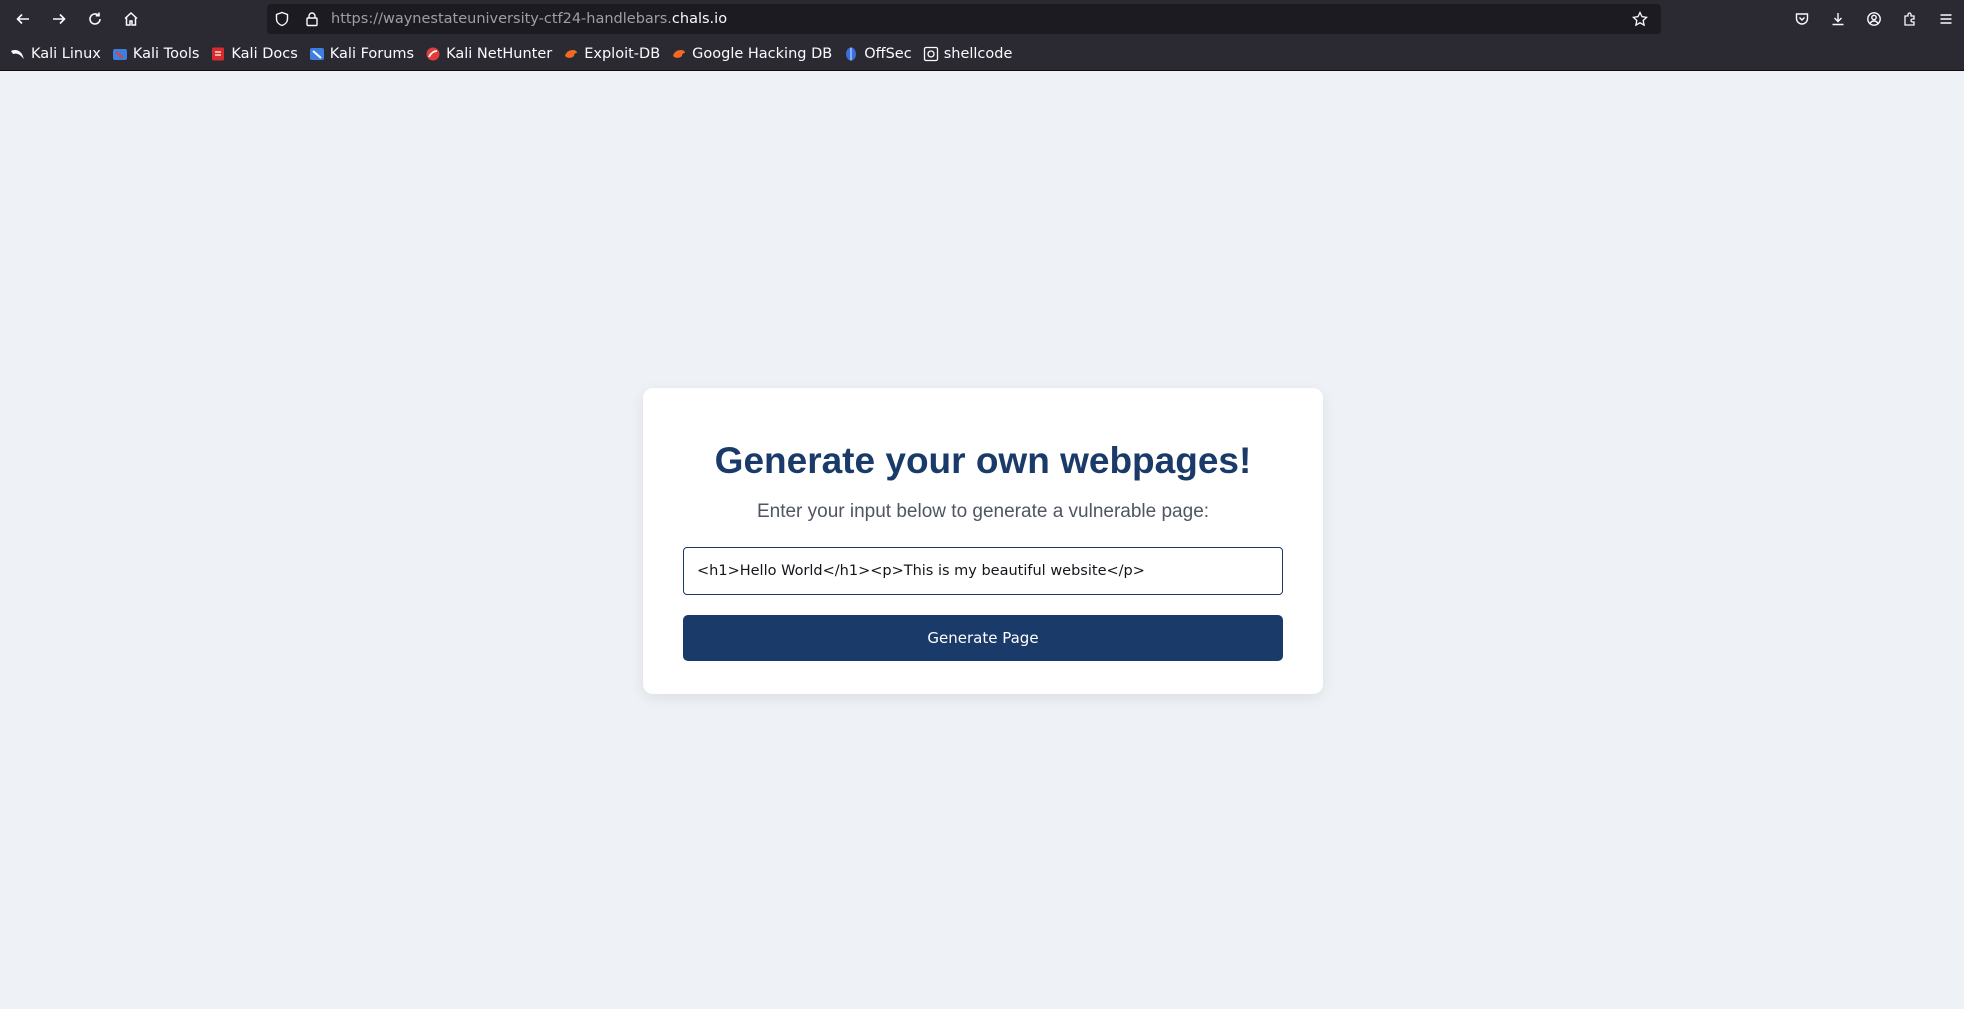 This screenshot has height=1009, width=1964. What do you see at coordinates (18, 54) in the screenshot?
I see `kali-dragon-icon` at bounding box center [18, 54].